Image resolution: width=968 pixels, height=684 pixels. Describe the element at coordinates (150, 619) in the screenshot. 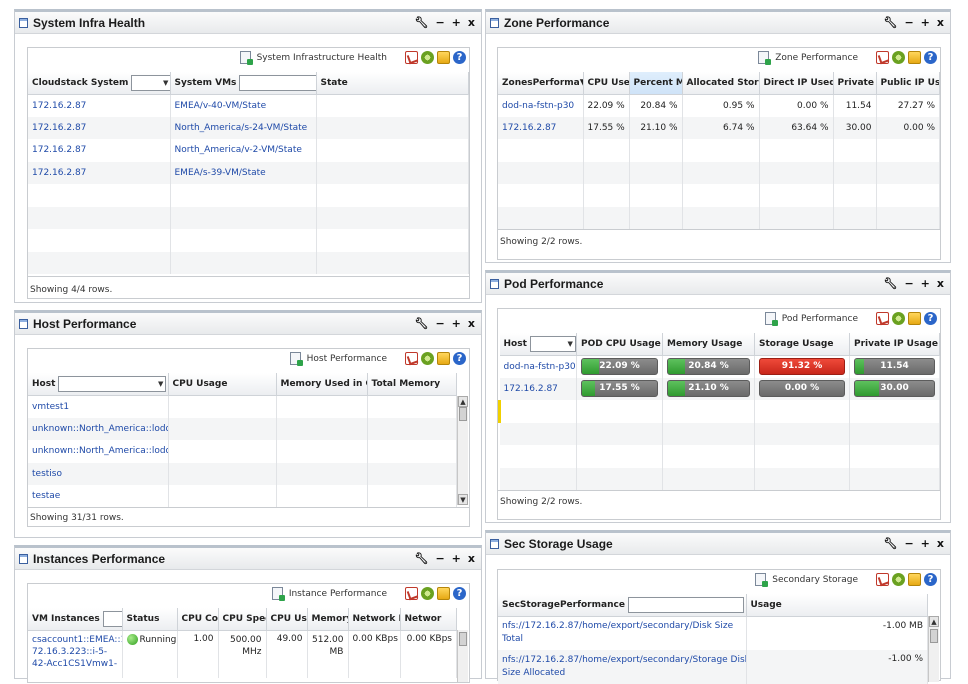

I see `column-header-status: Status` at that location.